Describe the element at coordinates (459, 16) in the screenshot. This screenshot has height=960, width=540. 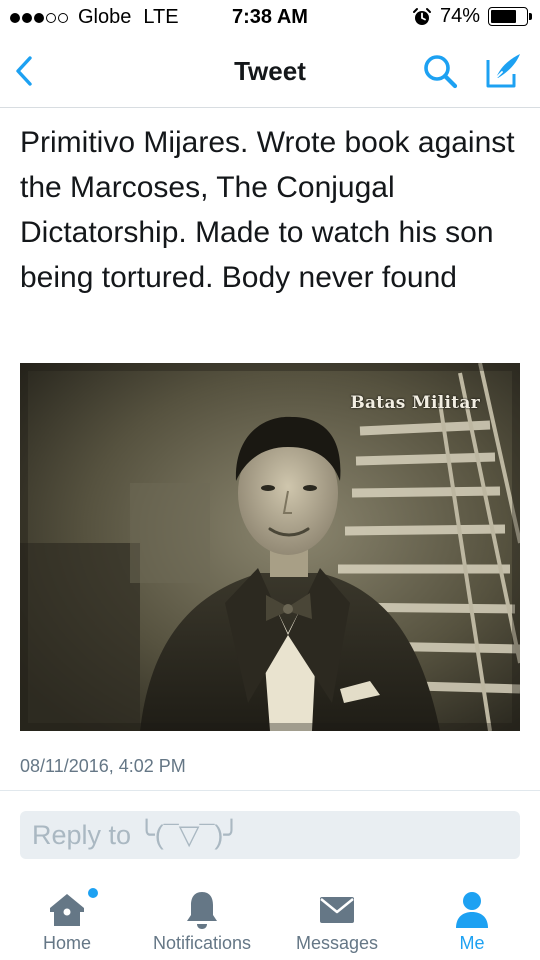
I see `battery-percent: 74%` at that location.